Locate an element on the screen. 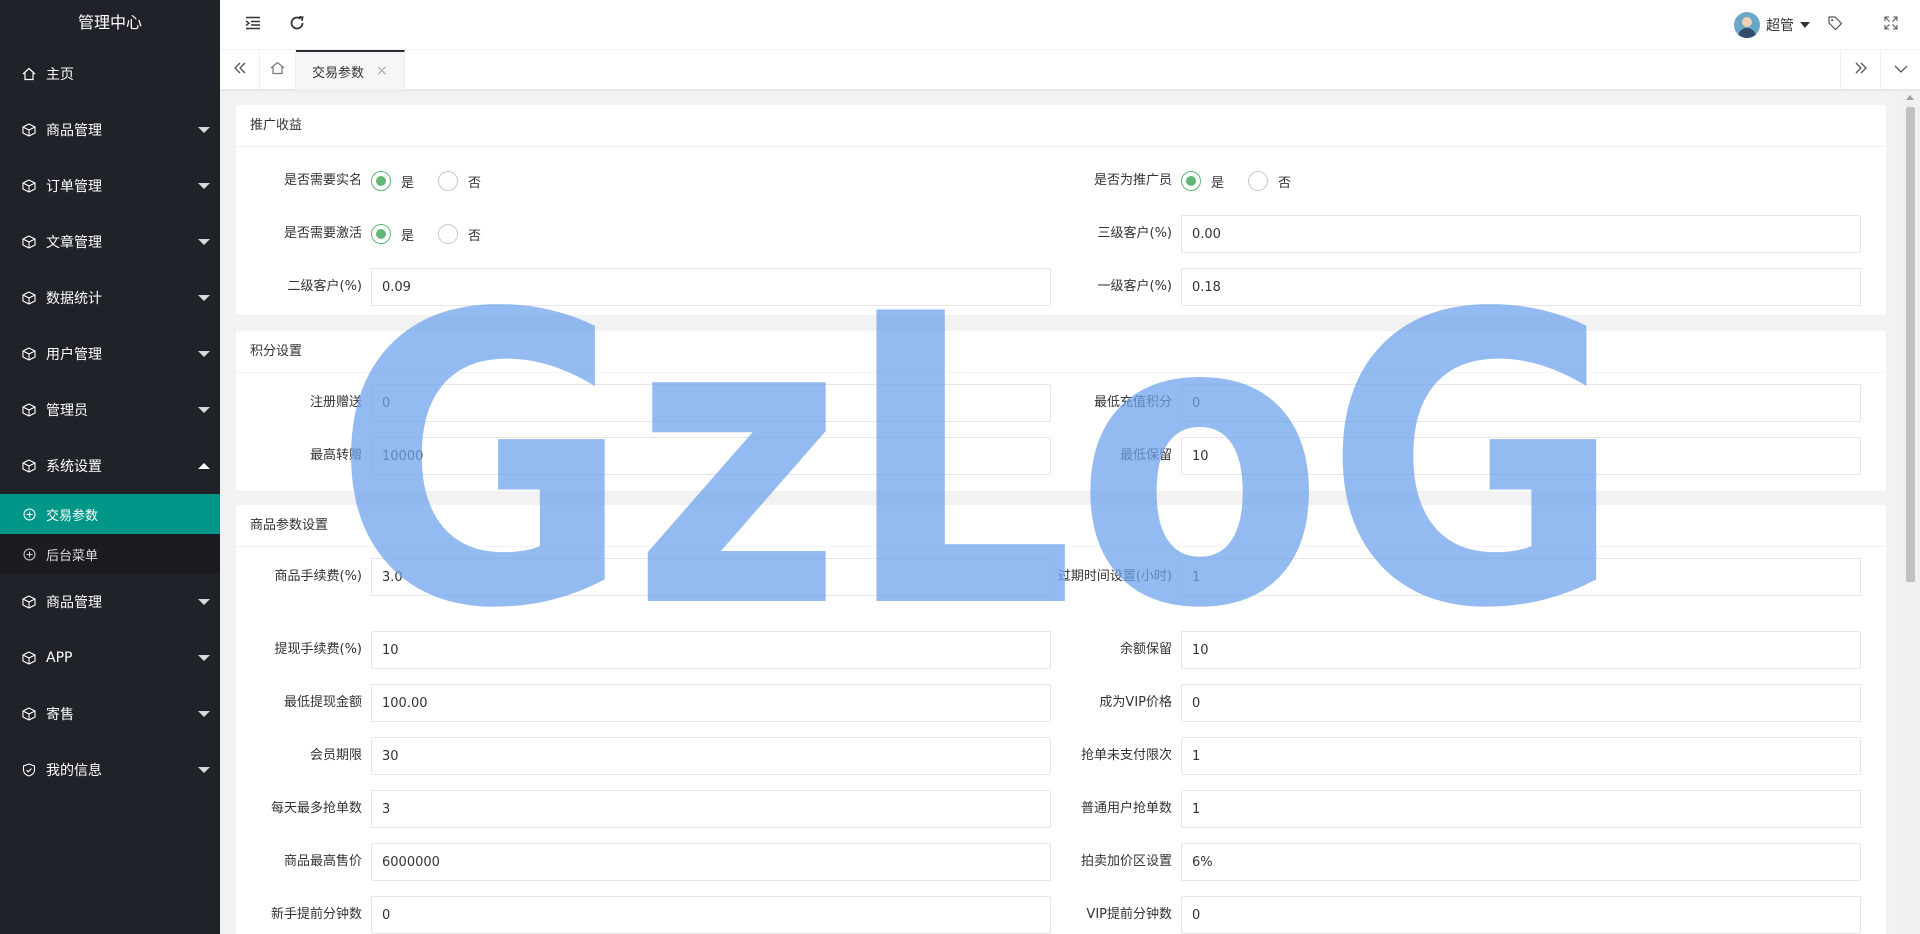 Image resolution: width=1920 pixels, height=934 pixels. form-row: 是否为推广员 是 否 is located at coordinates (1180, 181).